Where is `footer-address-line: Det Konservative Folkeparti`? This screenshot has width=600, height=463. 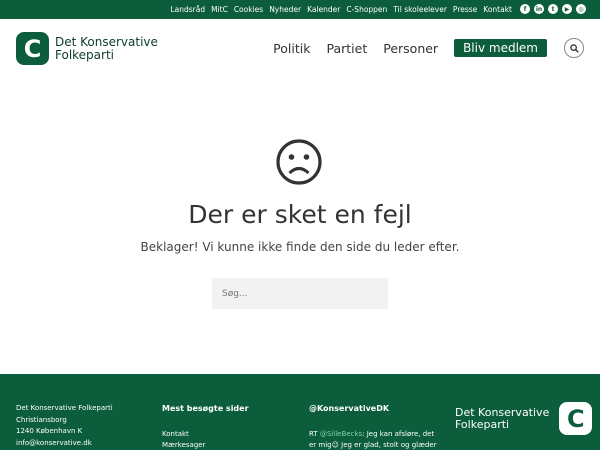
footer-address-line: Det Konservative Folkeparti is located at coordinates (64, 409).